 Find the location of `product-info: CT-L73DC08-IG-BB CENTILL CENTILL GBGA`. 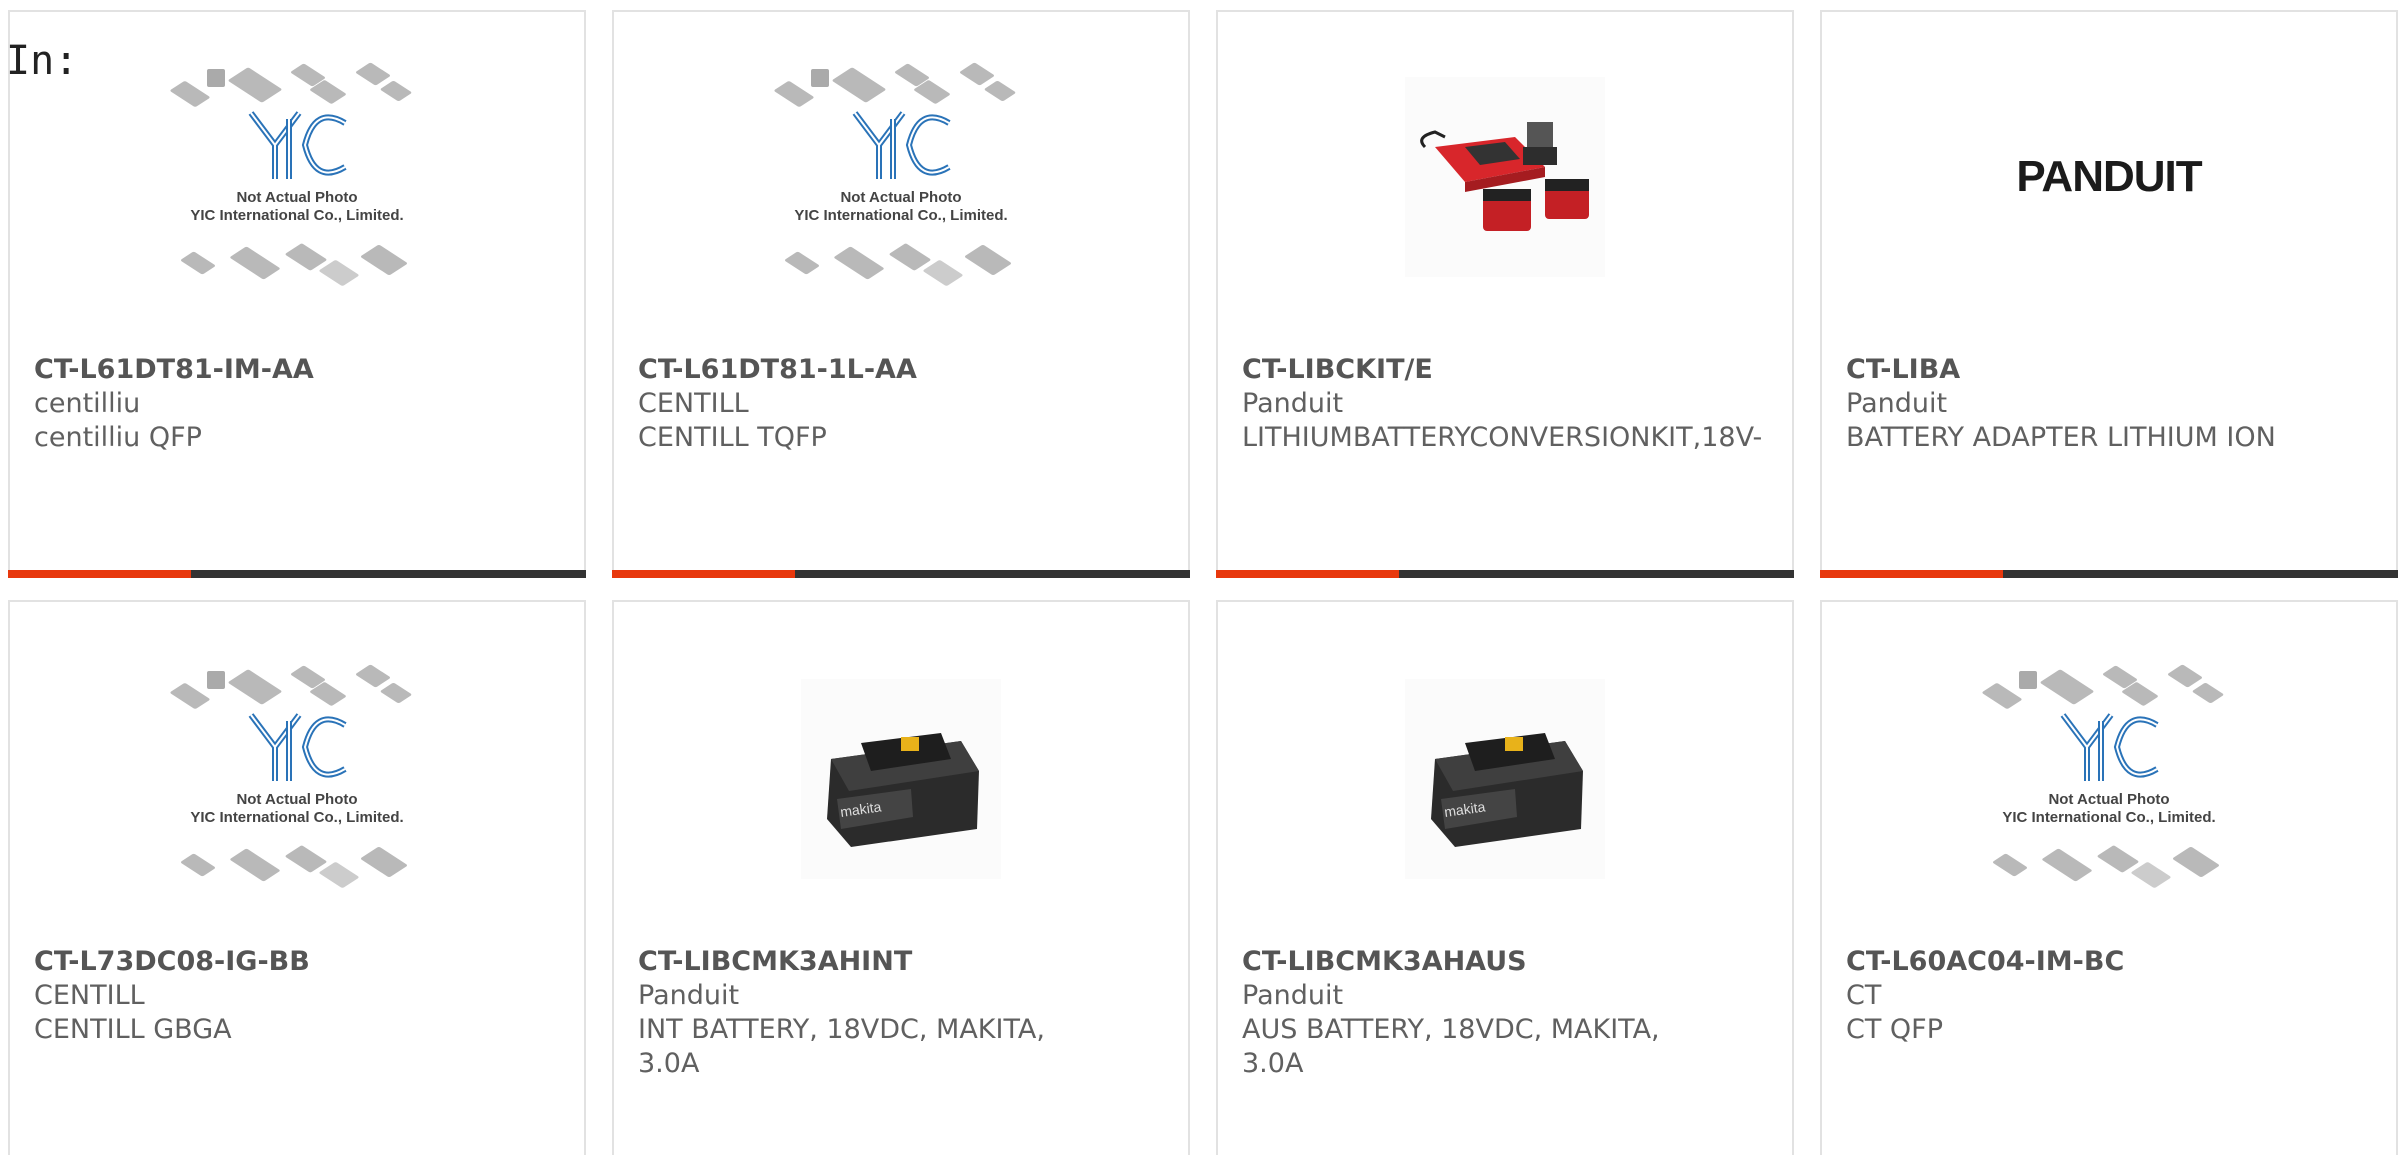

product-info: CT-L73DC08-IG-BB CENTILL CENTILL GBGA is located at coordinates (297, 996).